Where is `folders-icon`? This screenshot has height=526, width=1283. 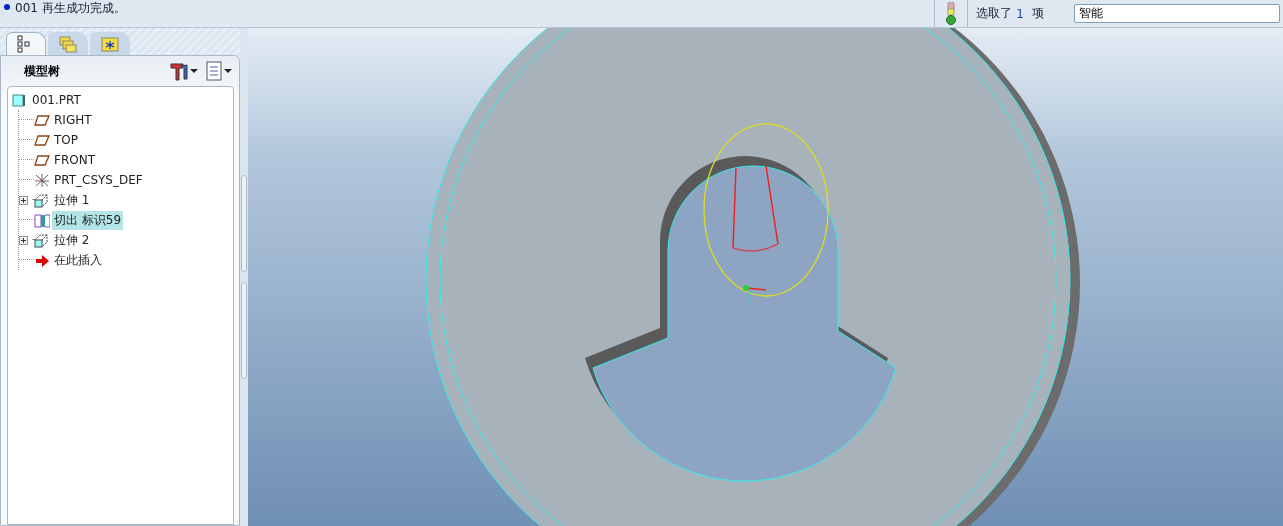
folders-icon is located at coordinates (68, 43).